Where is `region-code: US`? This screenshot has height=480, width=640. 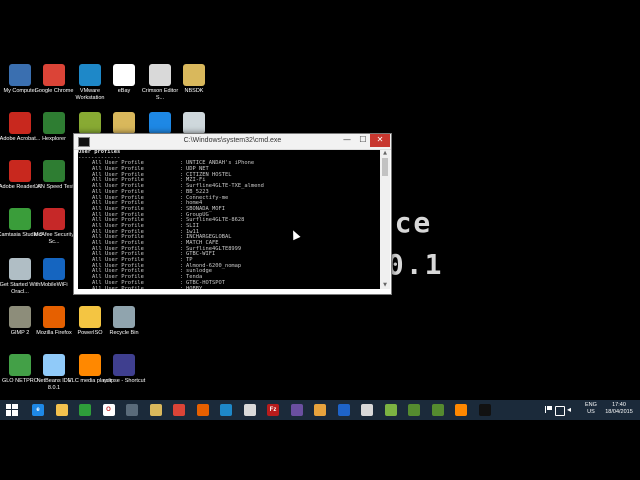 region-code: US is located at coordinates (591, 412).